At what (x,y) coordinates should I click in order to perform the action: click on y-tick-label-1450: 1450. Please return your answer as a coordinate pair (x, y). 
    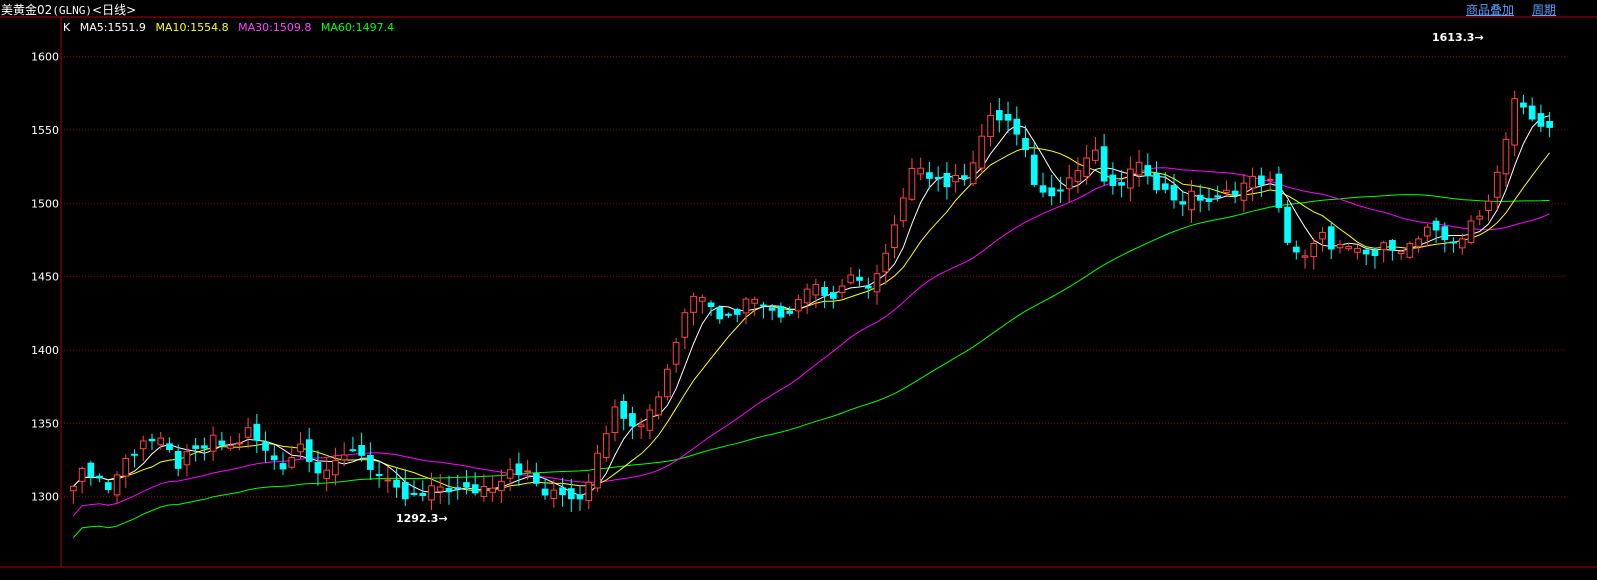
    Looking at the image, I should click on (45, 277).